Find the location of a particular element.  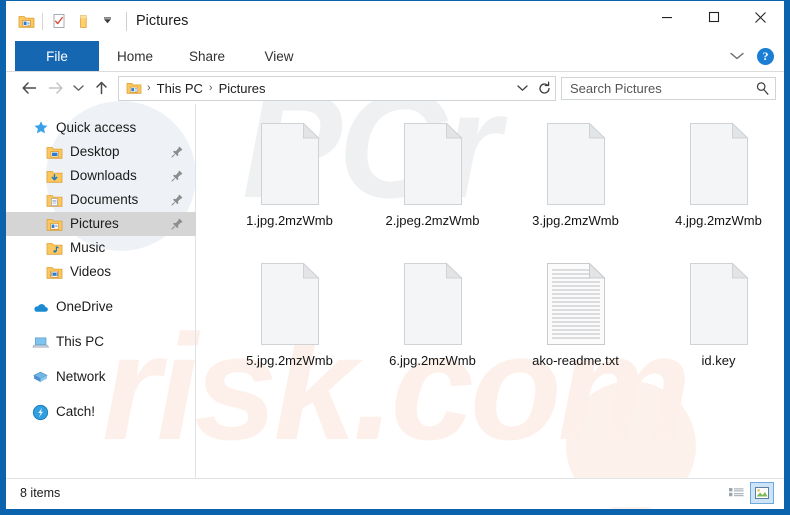

minimize-button is located at coordinates (666, 17).